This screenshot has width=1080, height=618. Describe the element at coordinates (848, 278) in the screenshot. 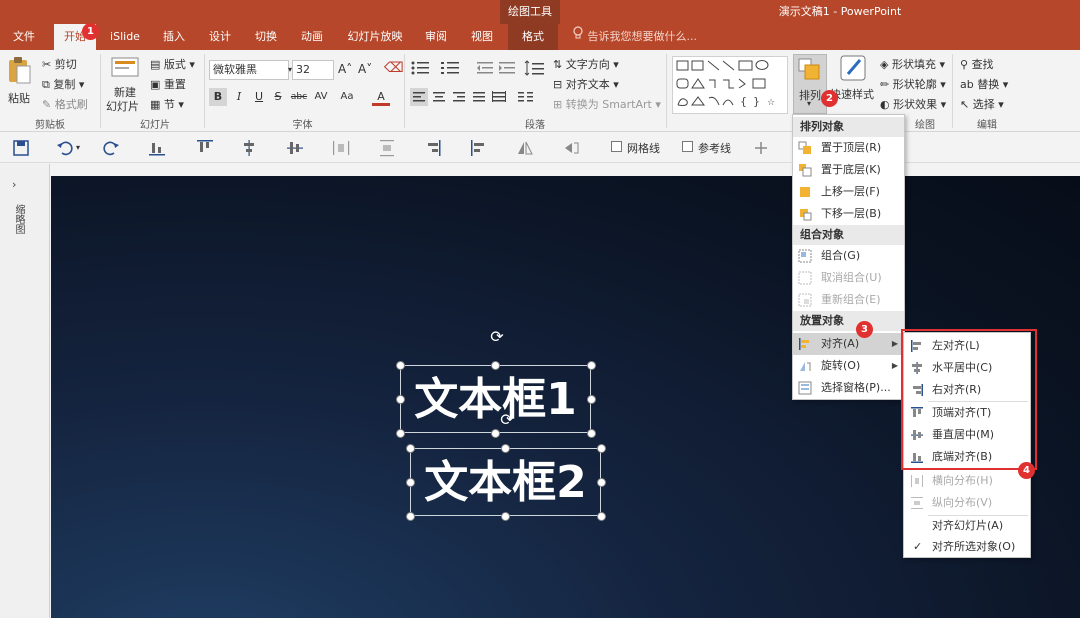

I see `ungroup-item: 取消组合(U)` at that location.